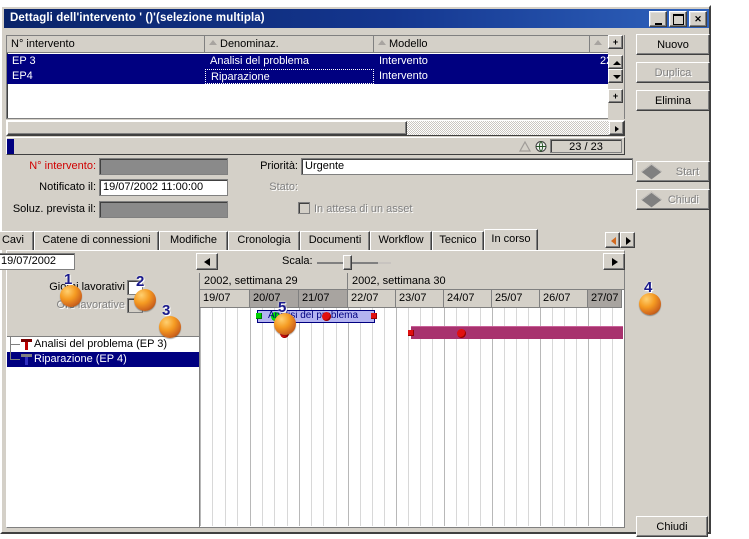  Describe the element at coordinates (586, 146) in the screenshot. I see `record-counter: 23 / 23` at that location.